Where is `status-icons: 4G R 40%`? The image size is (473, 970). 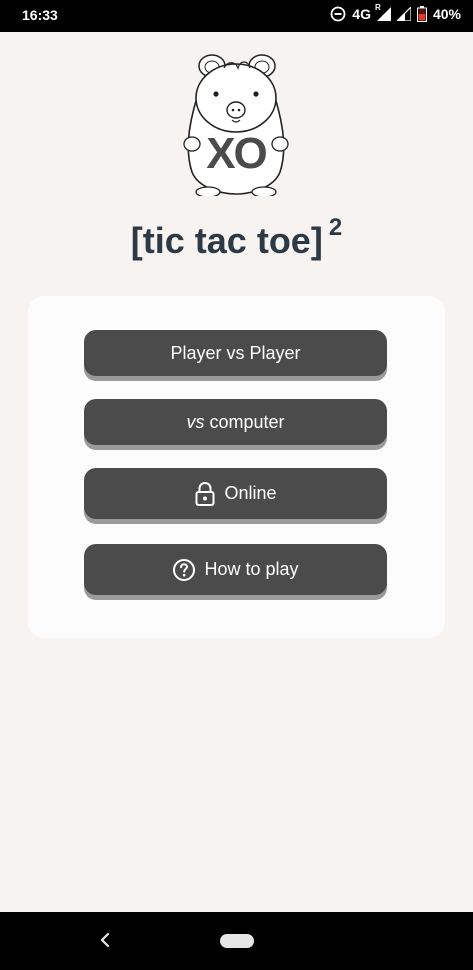 status-icons: 4G R 40% is located at coordinates (395, 12).